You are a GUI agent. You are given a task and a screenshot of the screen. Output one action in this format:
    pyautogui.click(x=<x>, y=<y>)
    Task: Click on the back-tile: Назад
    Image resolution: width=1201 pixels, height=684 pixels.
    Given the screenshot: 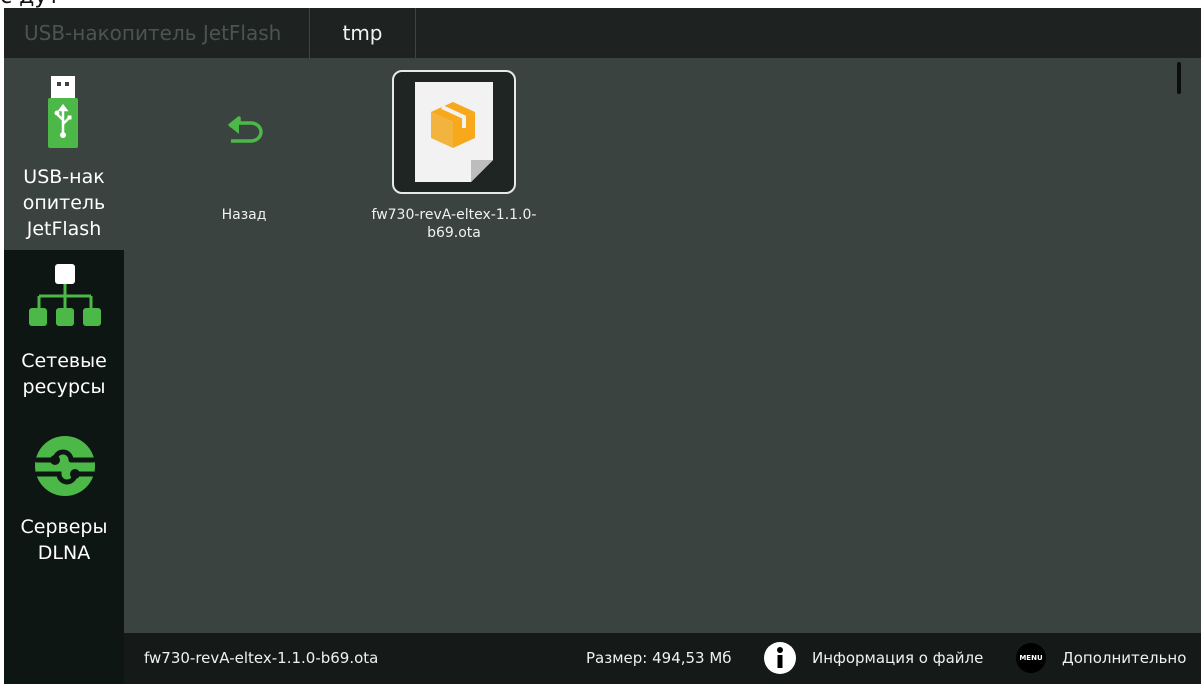 What is the action you would take?
    pyautogui.click(x=244, y=148)
    